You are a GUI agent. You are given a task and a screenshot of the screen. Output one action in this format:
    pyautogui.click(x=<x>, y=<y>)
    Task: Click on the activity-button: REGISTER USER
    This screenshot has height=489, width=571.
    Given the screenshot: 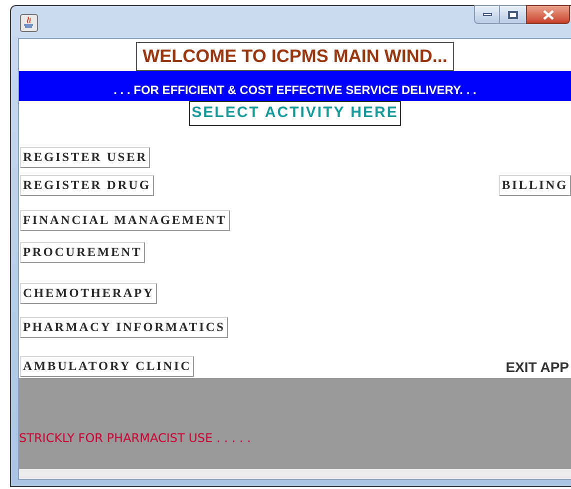 What is the action you would take?
    pyautogui.click(x=85, y=157)
    